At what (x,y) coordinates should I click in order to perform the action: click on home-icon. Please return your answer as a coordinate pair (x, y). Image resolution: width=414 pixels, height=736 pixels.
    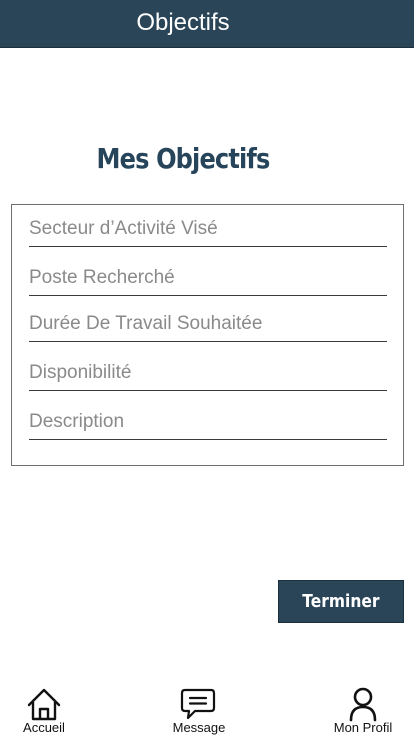
    Looking at the image, I should click on (44, 704).